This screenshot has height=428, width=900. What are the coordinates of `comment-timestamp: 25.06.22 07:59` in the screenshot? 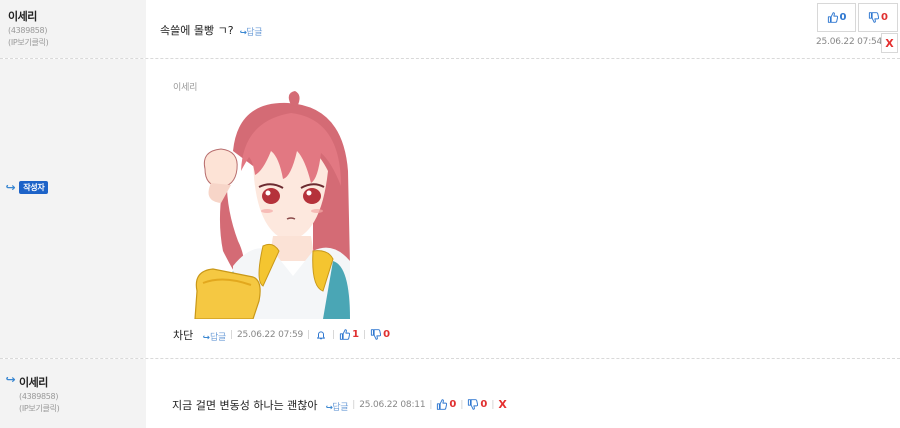 It's located at (270, 334).